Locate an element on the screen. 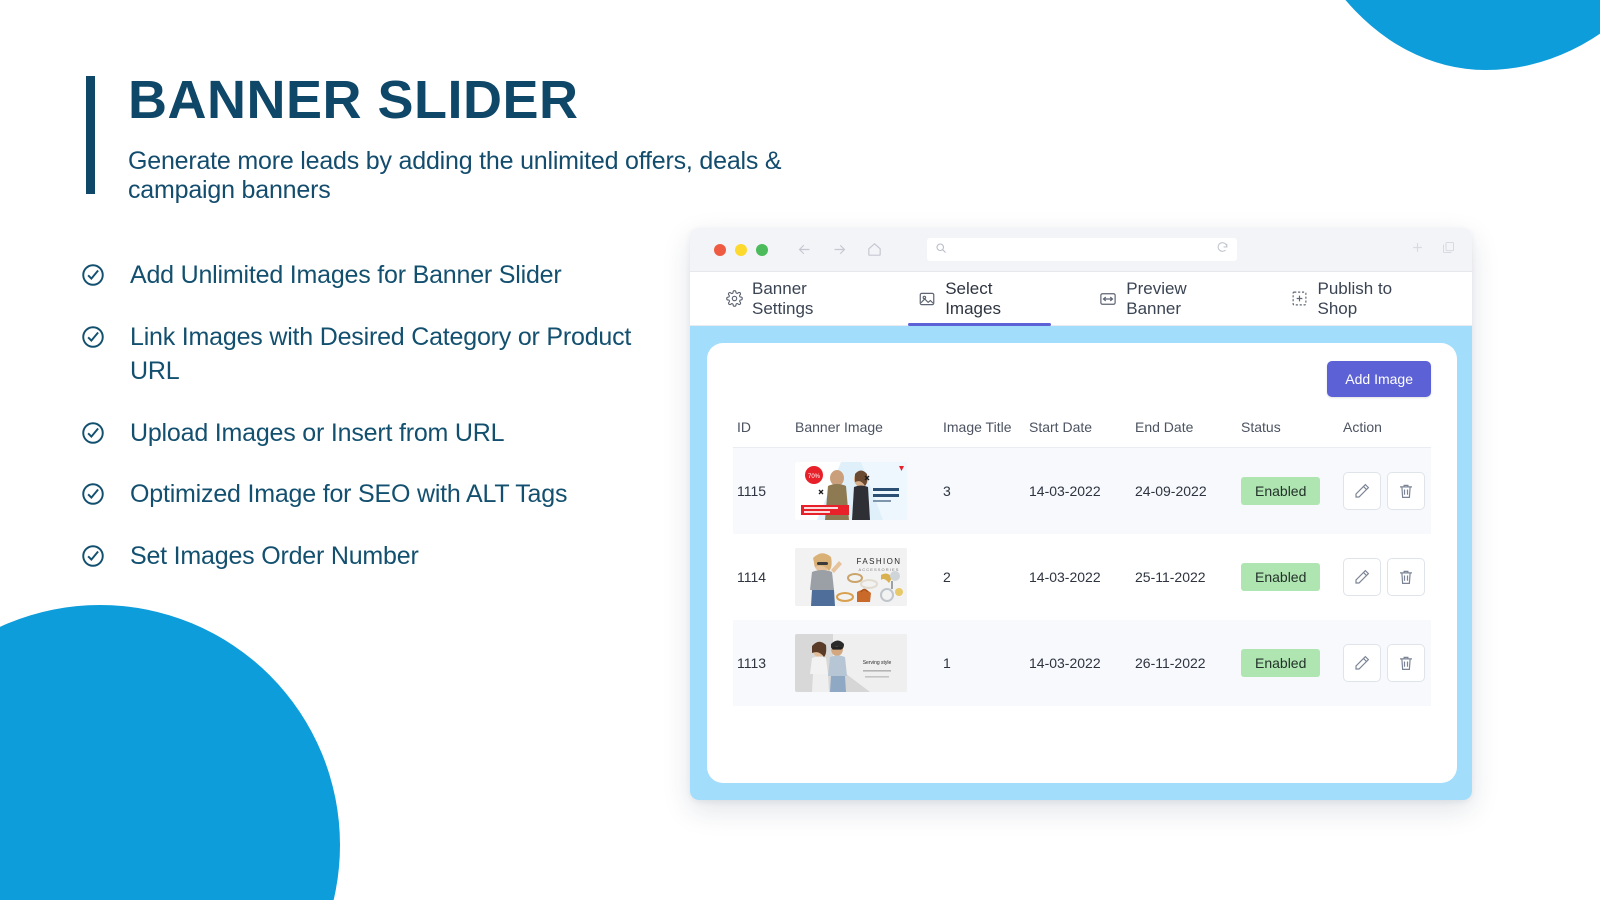  cell-id: 1115 is located at coordinates (762, 490).